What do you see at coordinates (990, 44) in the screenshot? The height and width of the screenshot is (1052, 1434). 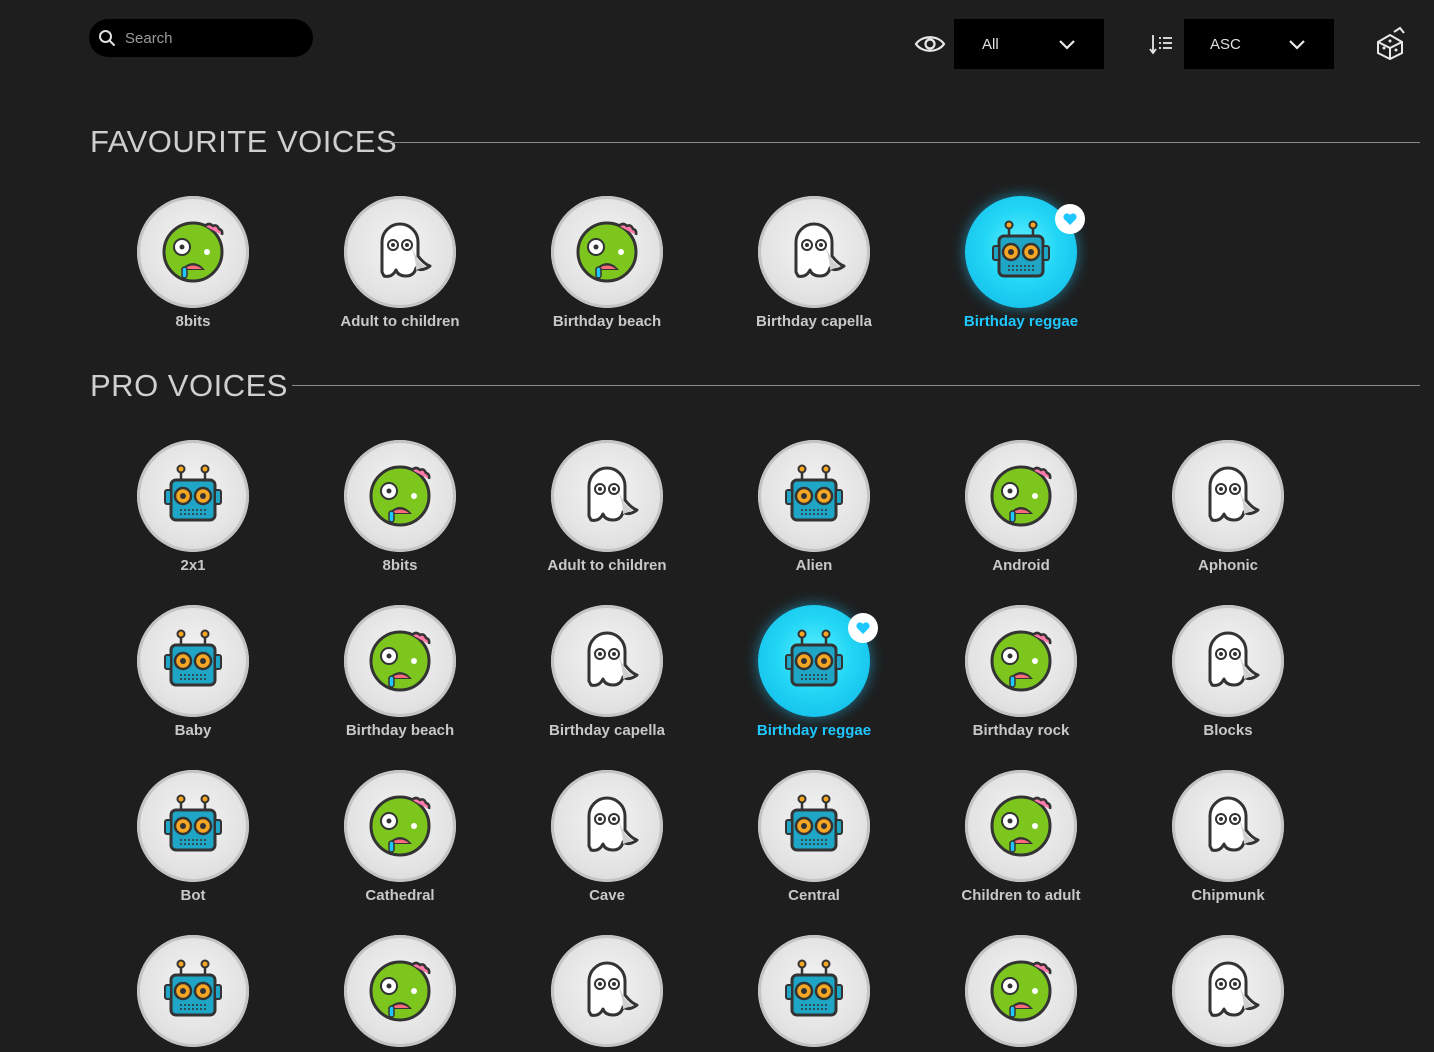 I see `filter-select-value: All` at bounding box center [990, 44].